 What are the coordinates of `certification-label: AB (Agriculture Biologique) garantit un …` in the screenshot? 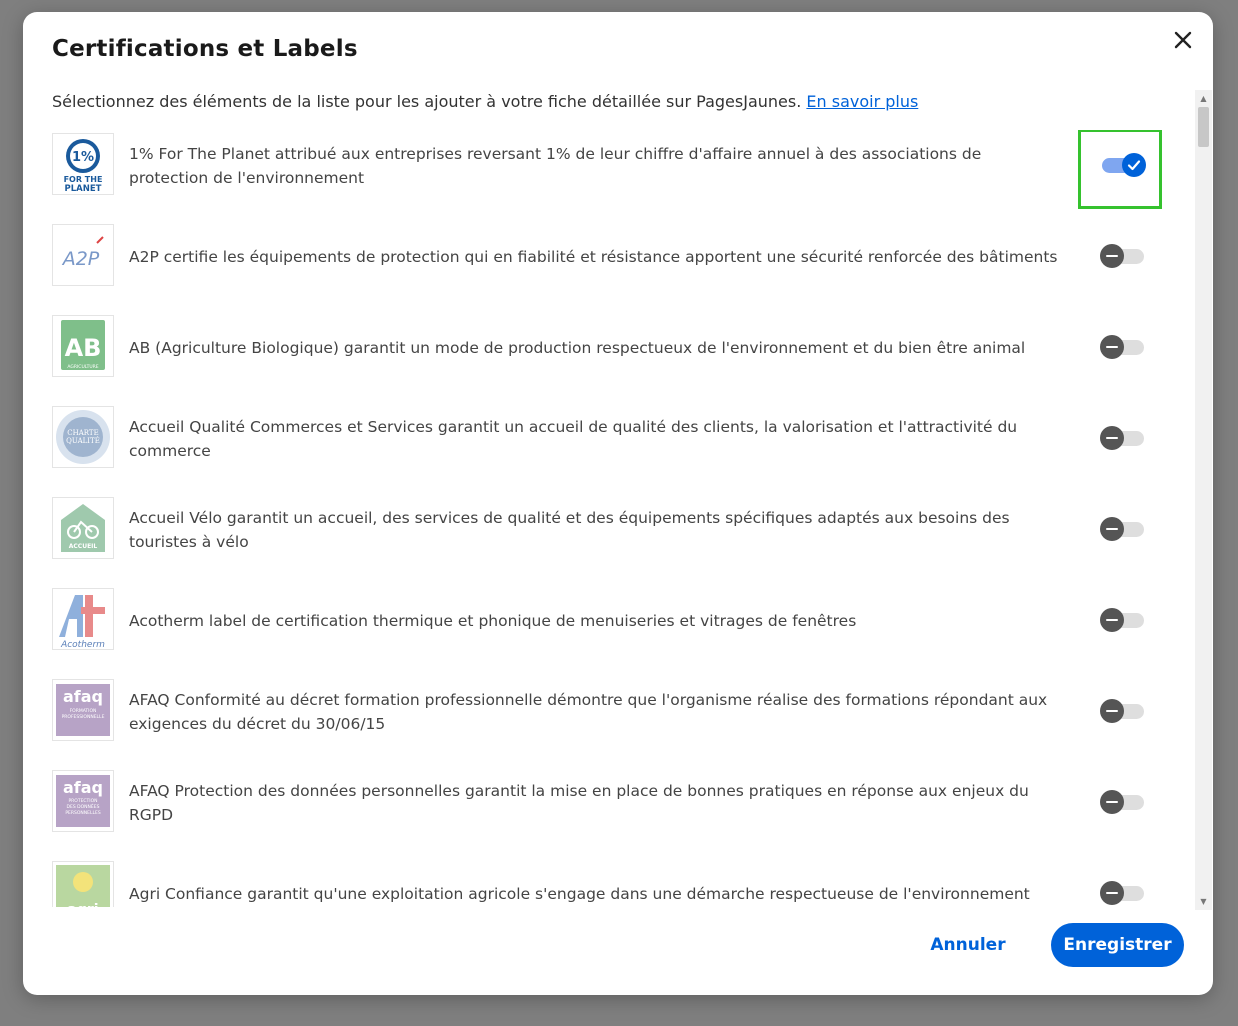 It's located at (577, 347).